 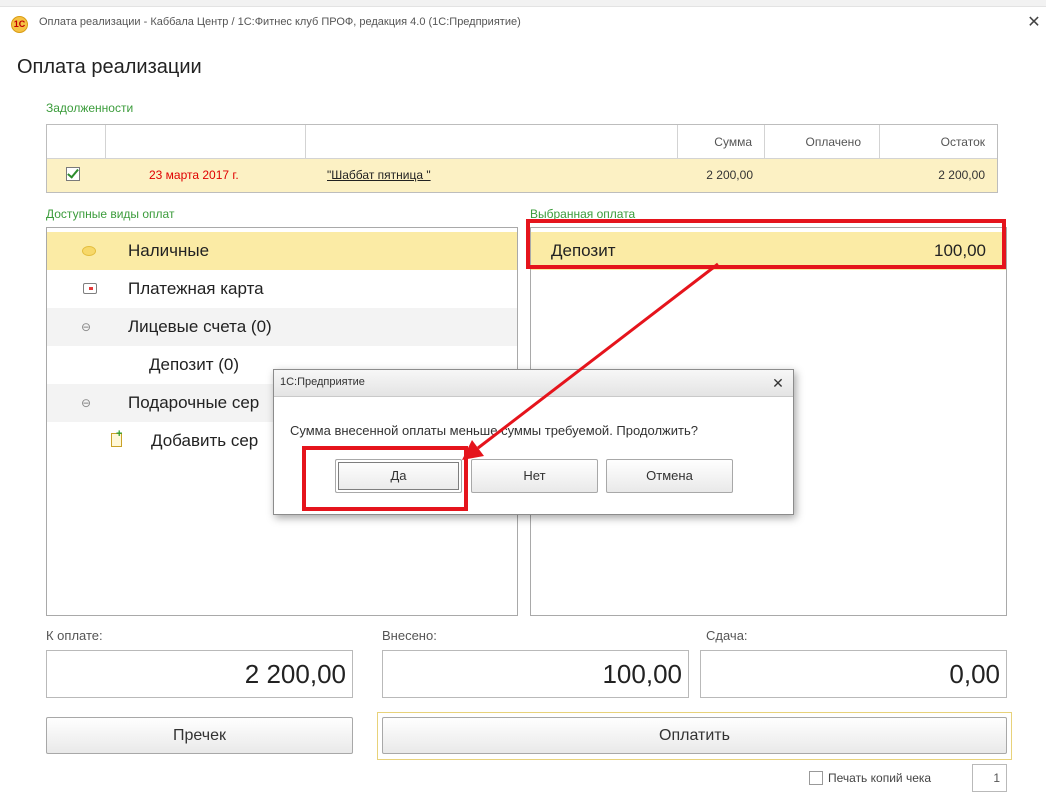 I want to click on debt-balance: 2 200,00, so click(x=961, y=175).